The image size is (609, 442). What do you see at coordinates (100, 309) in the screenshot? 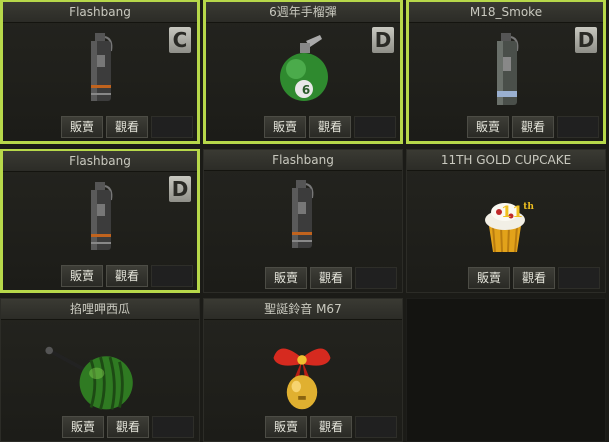
I see `item-name: 掐哩呷西瓜` at bounding box center [100, 309].